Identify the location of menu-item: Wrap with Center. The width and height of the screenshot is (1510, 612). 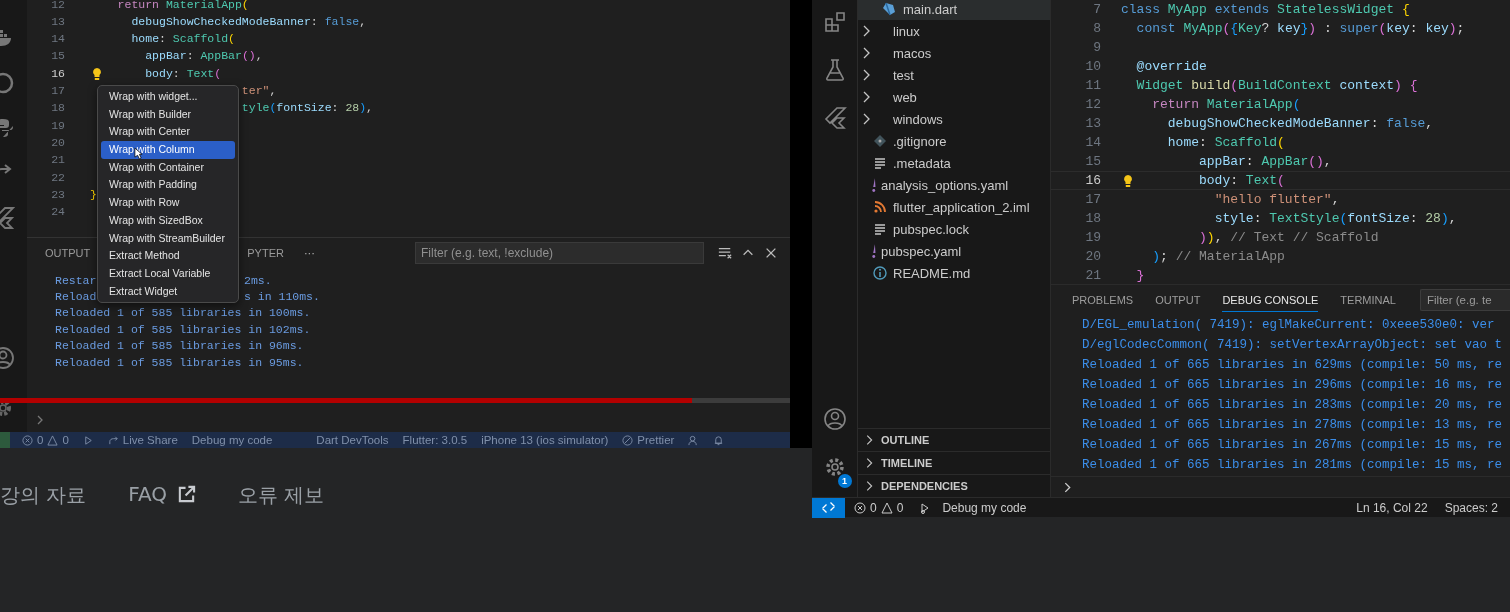
(168, 132).